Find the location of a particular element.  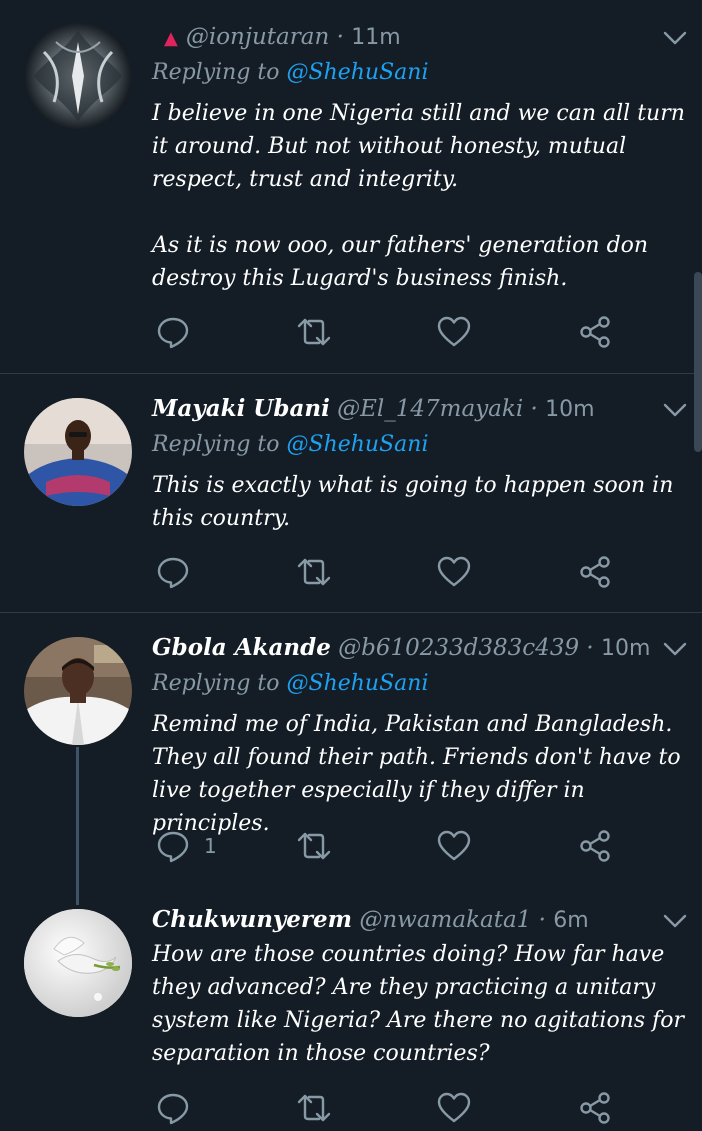

warning-icon: ▲ is located at coordinates (171, 38).